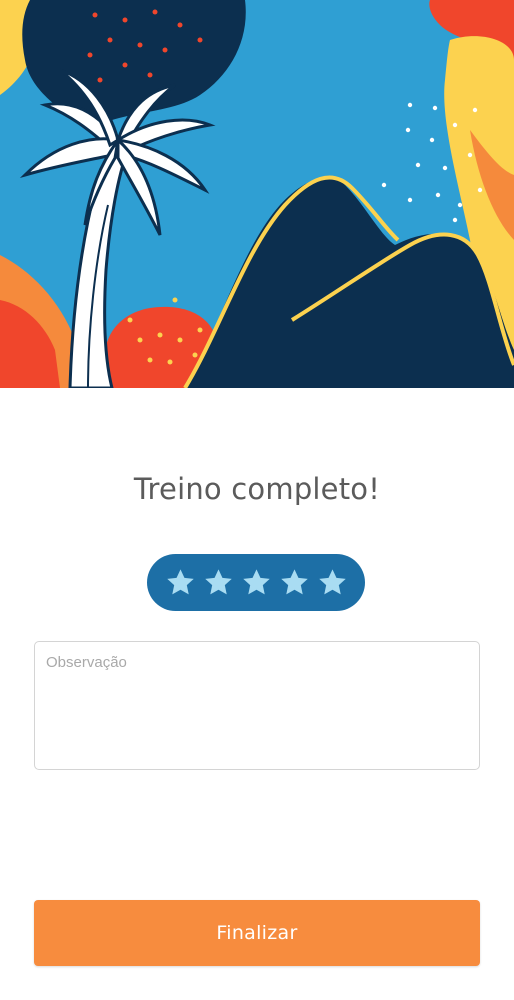  I want to click on page-title: Treino completo!, so click(257, 489).